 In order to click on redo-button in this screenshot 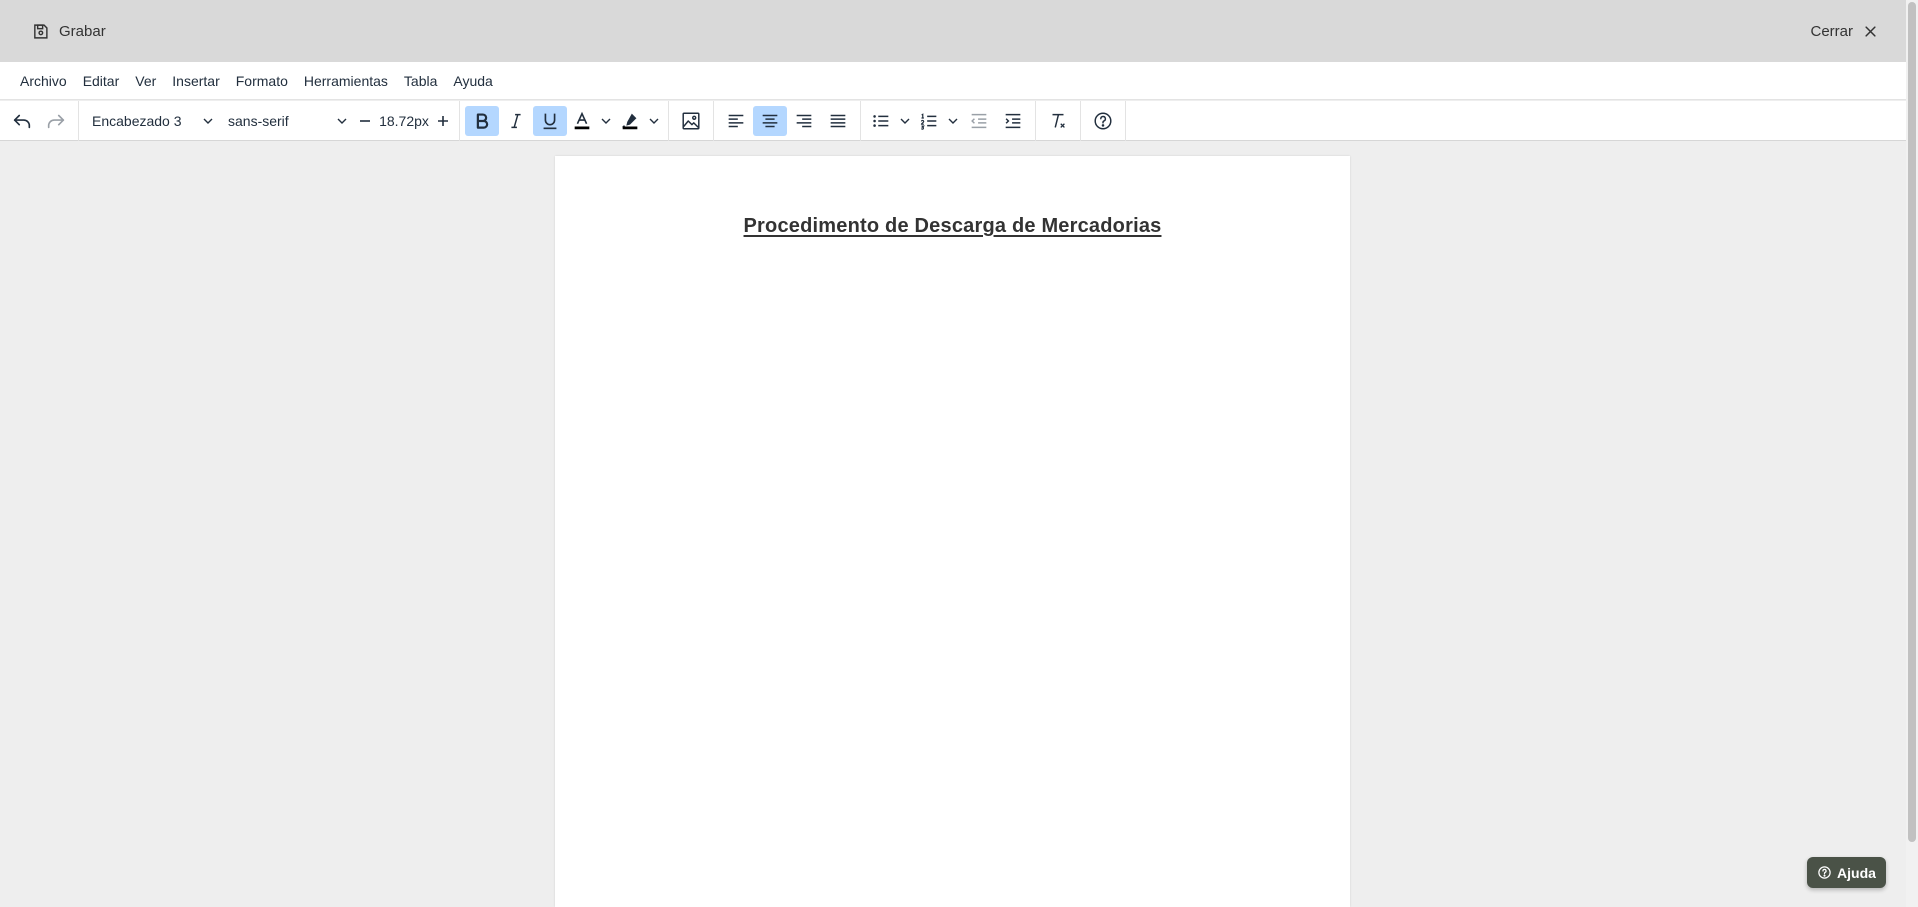, I will do `click(56, 121)`.